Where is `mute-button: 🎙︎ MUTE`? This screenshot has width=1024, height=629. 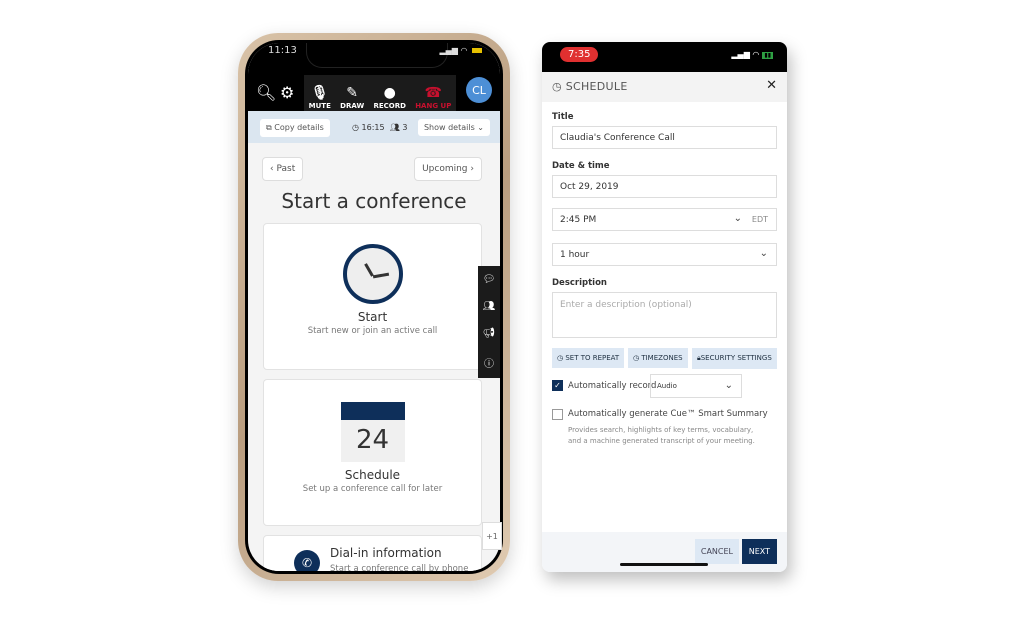 mute-button: 🎙︎ MUTE is located at coordinates (320, 97).